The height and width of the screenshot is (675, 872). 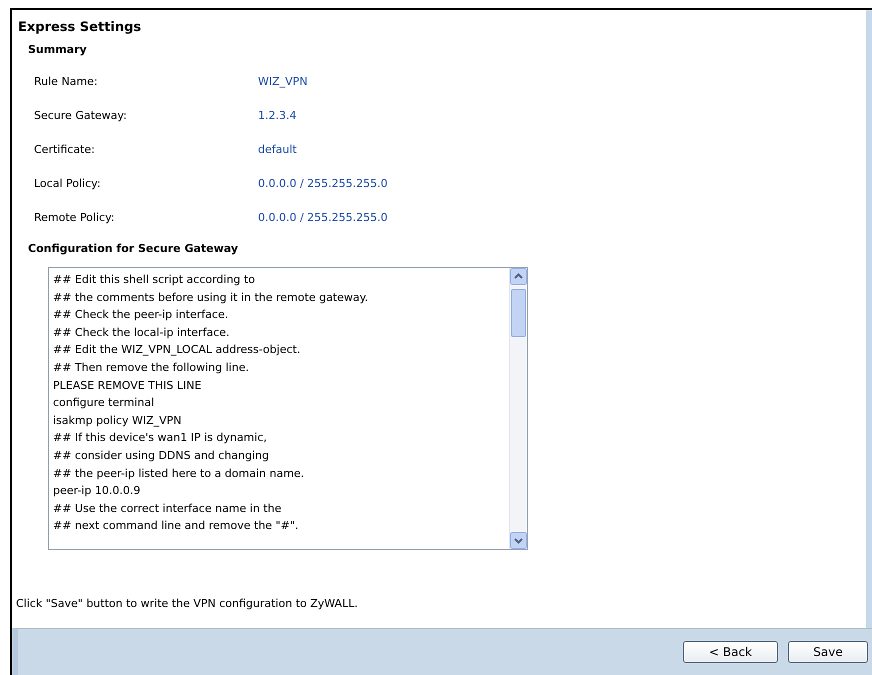 I want to click on field-label: Certificate:, so click(x=65, y=149).